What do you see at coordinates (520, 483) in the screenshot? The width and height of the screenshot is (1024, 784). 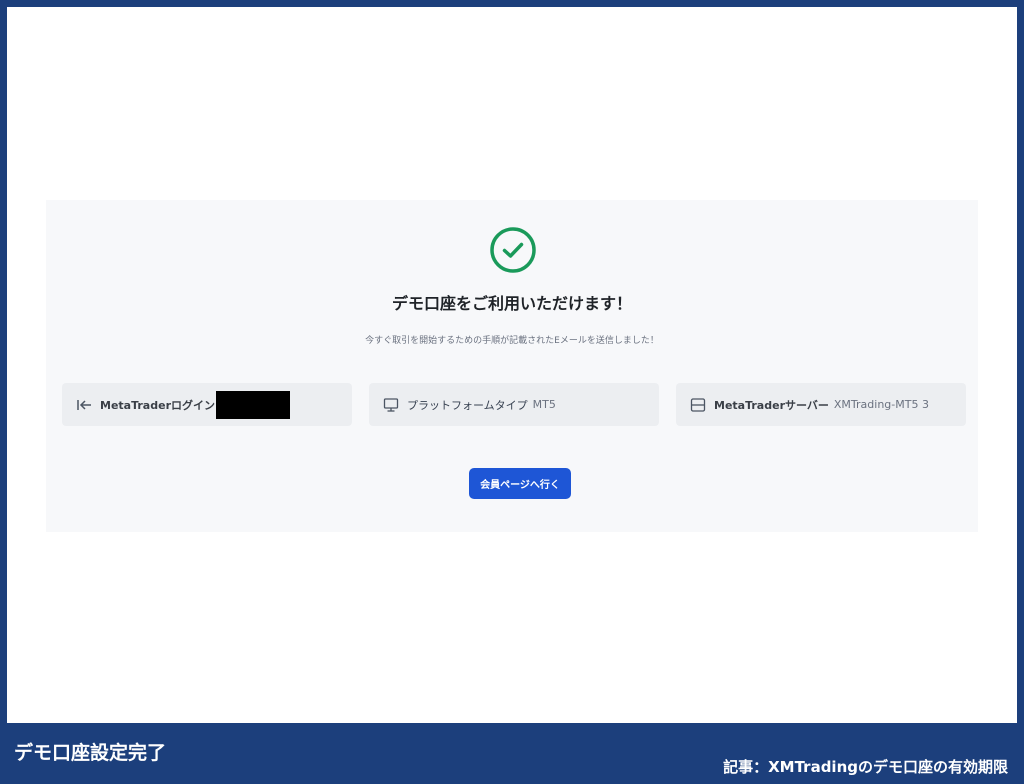 I see `member-page-button: 会員ページへ行く` at bounding box center [520, 483].